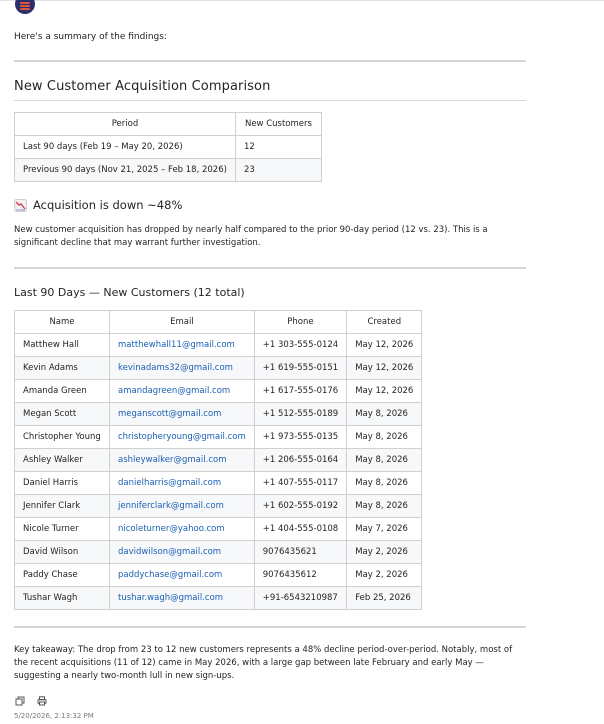 The image size is (604, 724). Describe the element at coordinates (384, 529) in the screenshot. I see `table-cell: May 7, 2026` at that location.